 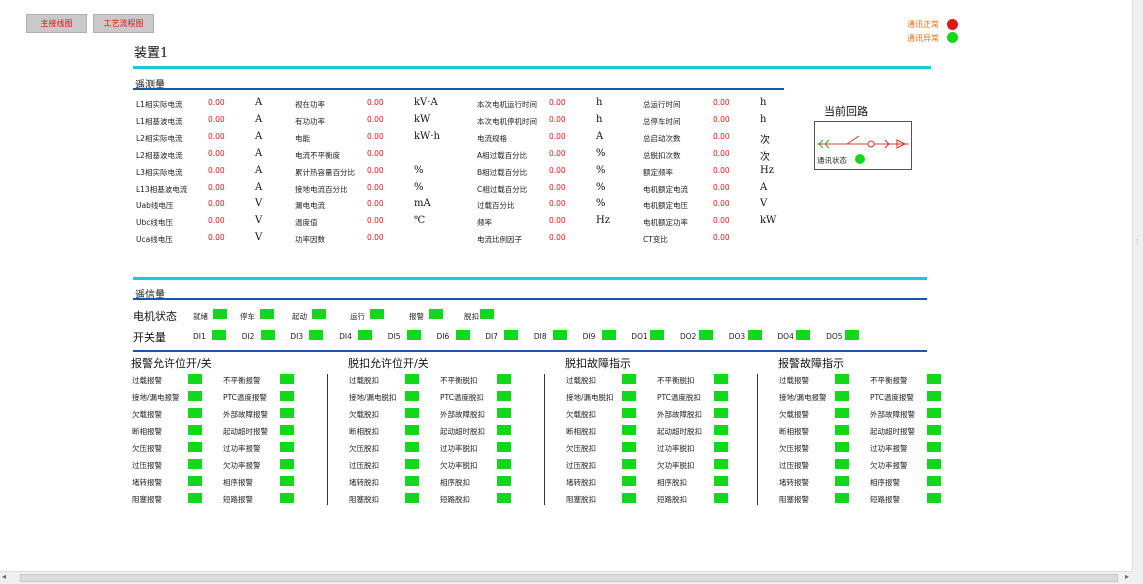 I want to click on metric-unit: %, so click(x=601, y=170).